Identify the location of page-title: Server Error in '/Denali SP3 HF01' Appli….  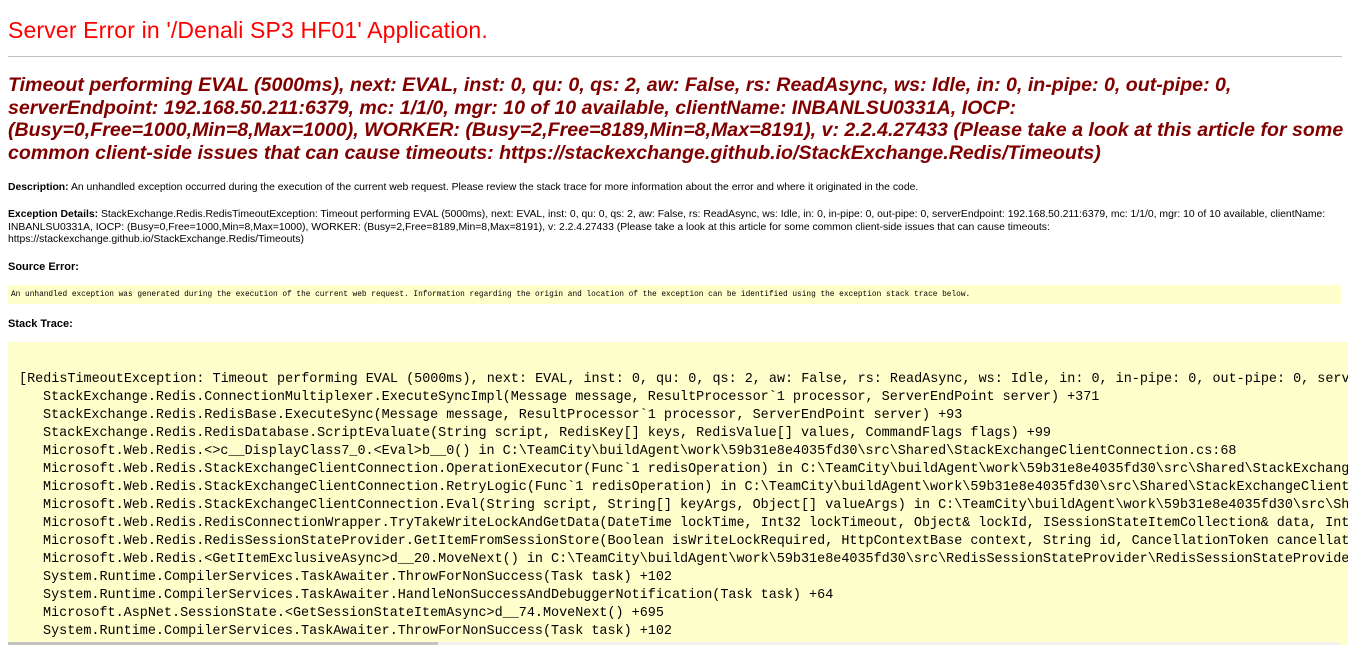
(248, 30).